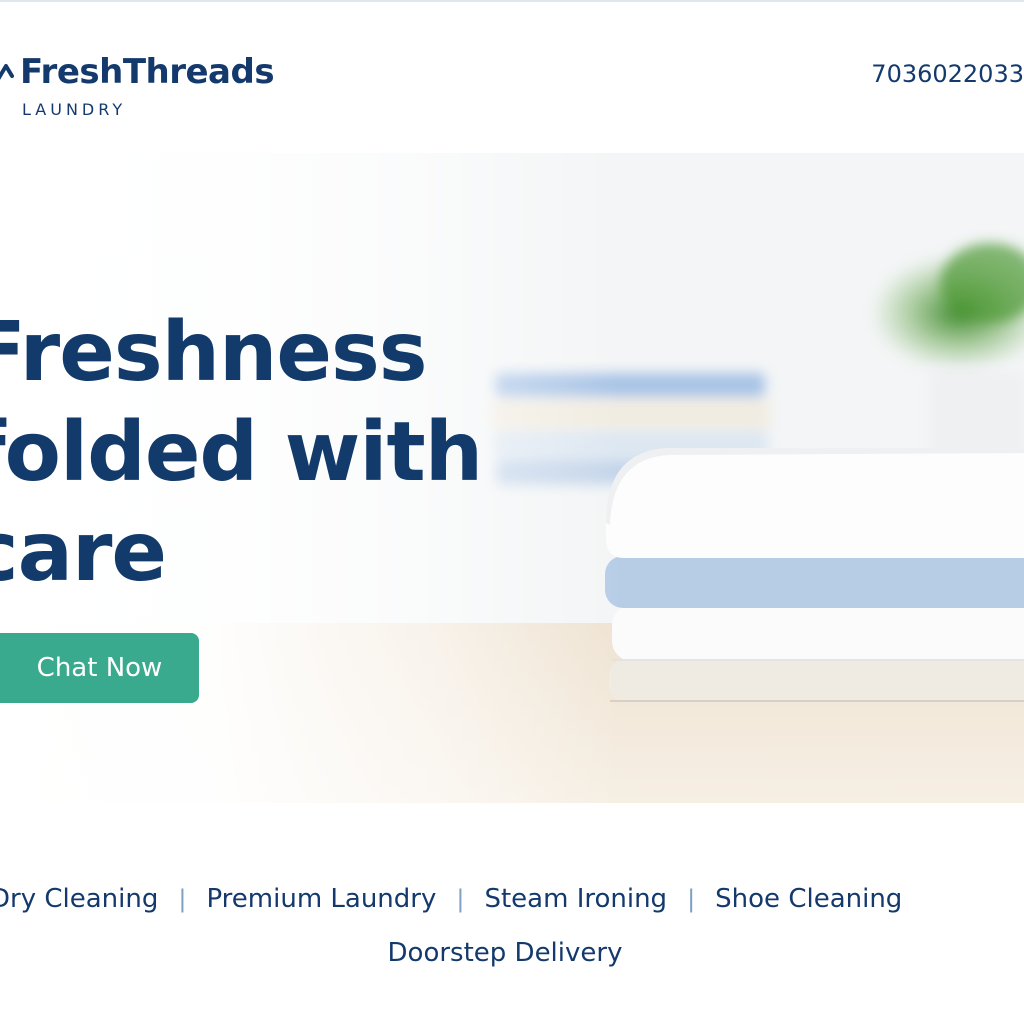 This screenshot has width=1024, height=1024. I want to click on service-premium-laundry: Premium Laundry, so click(321, 899).